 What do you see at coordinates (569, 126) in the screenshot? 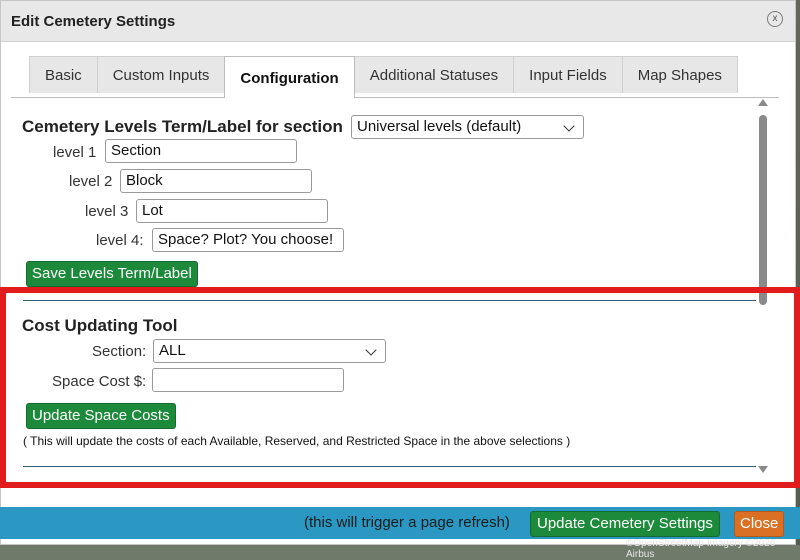
I see `chevron-down-icon` at bounding box center [569, 126].